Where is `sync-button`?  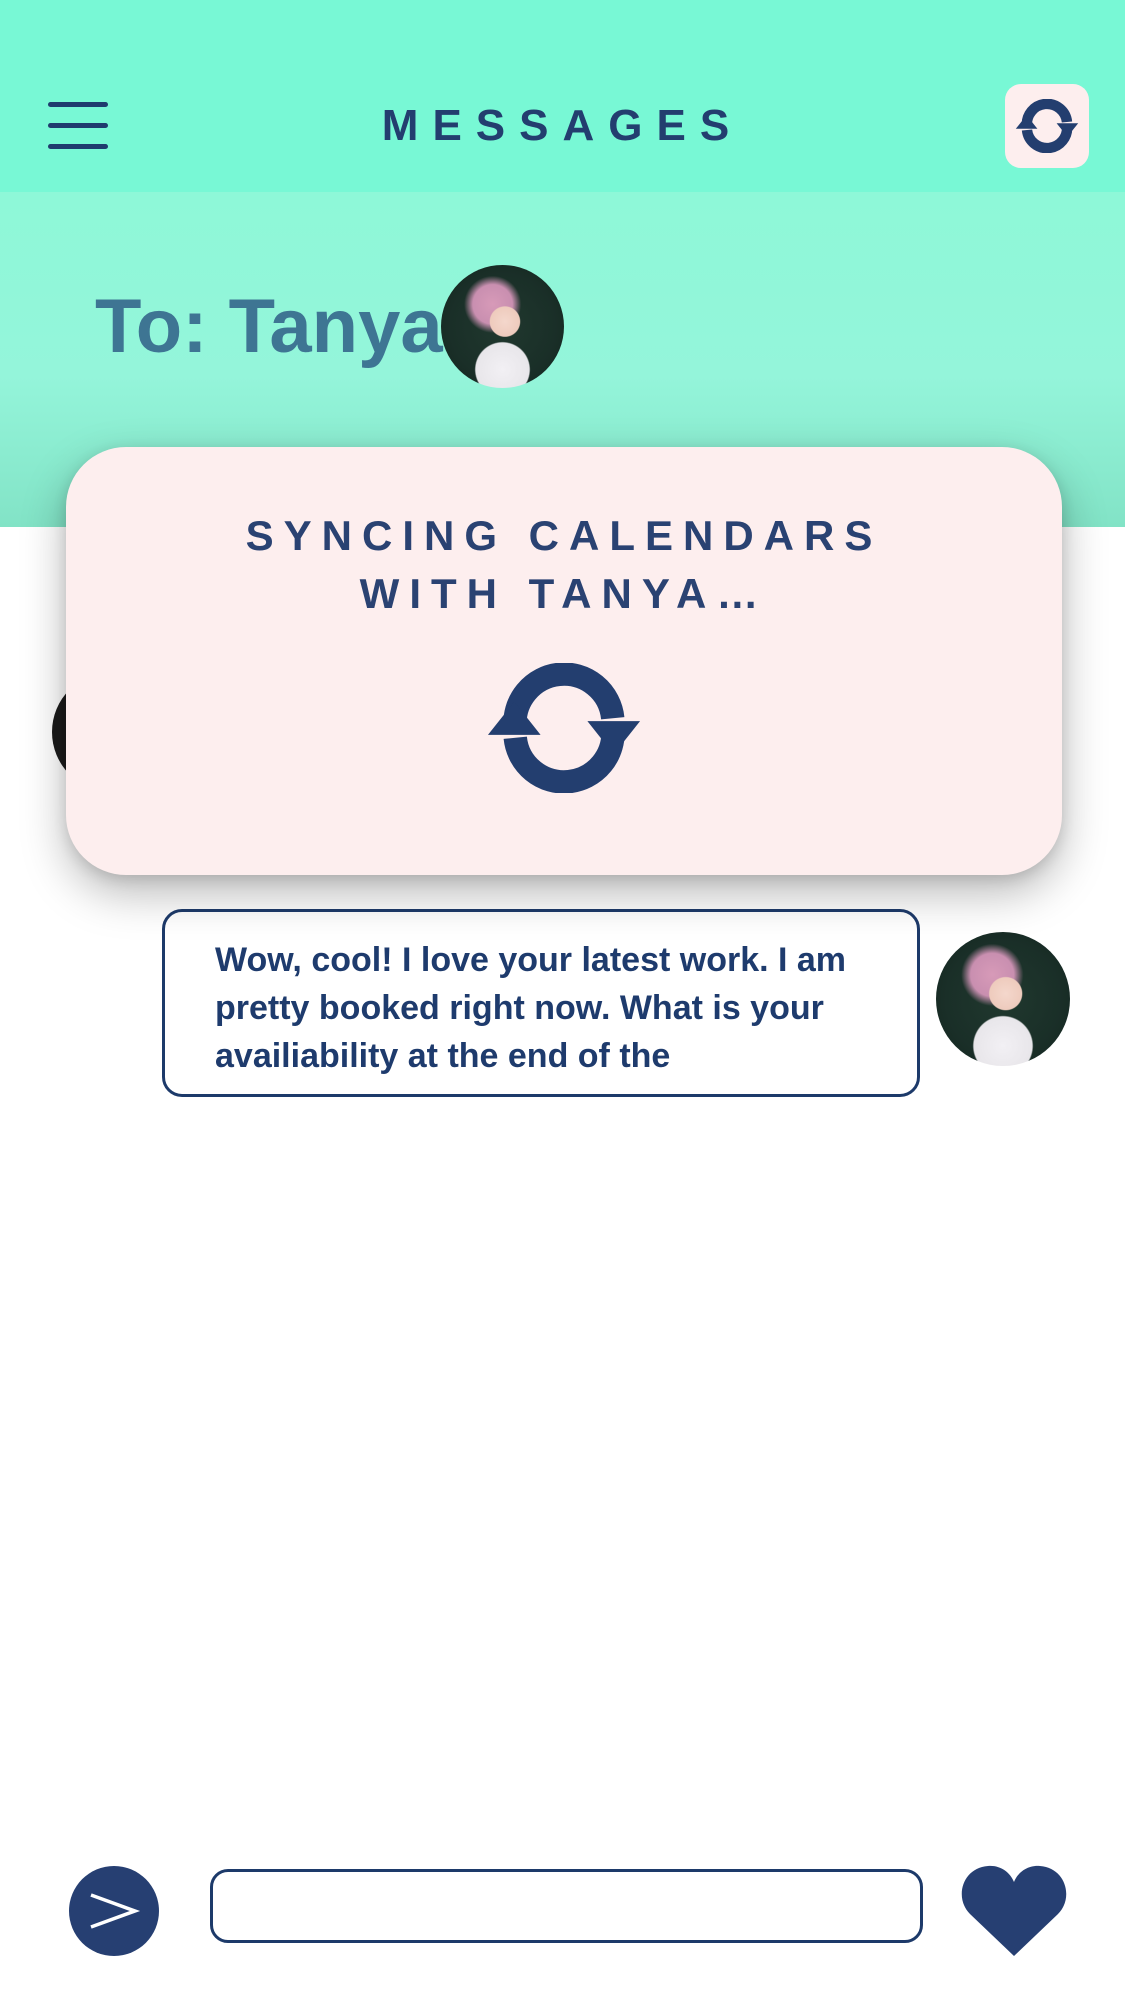 sync-button is located at coordinates (1047, 126).